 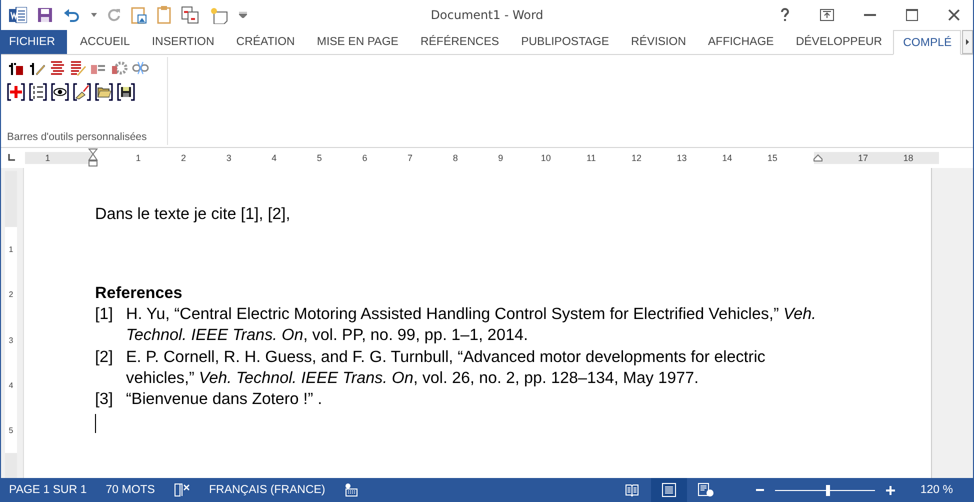 I want to click on gear-icon, so click(x=119, y=68).